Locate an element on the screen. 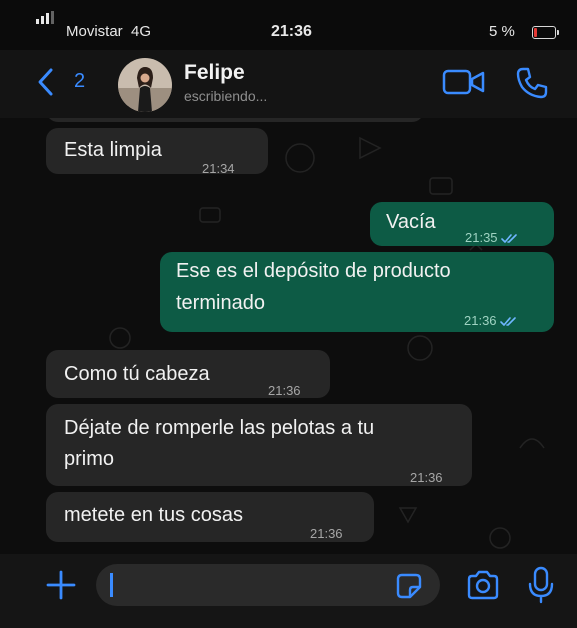  message-text: Vacía is located at coordinates (411, 222).